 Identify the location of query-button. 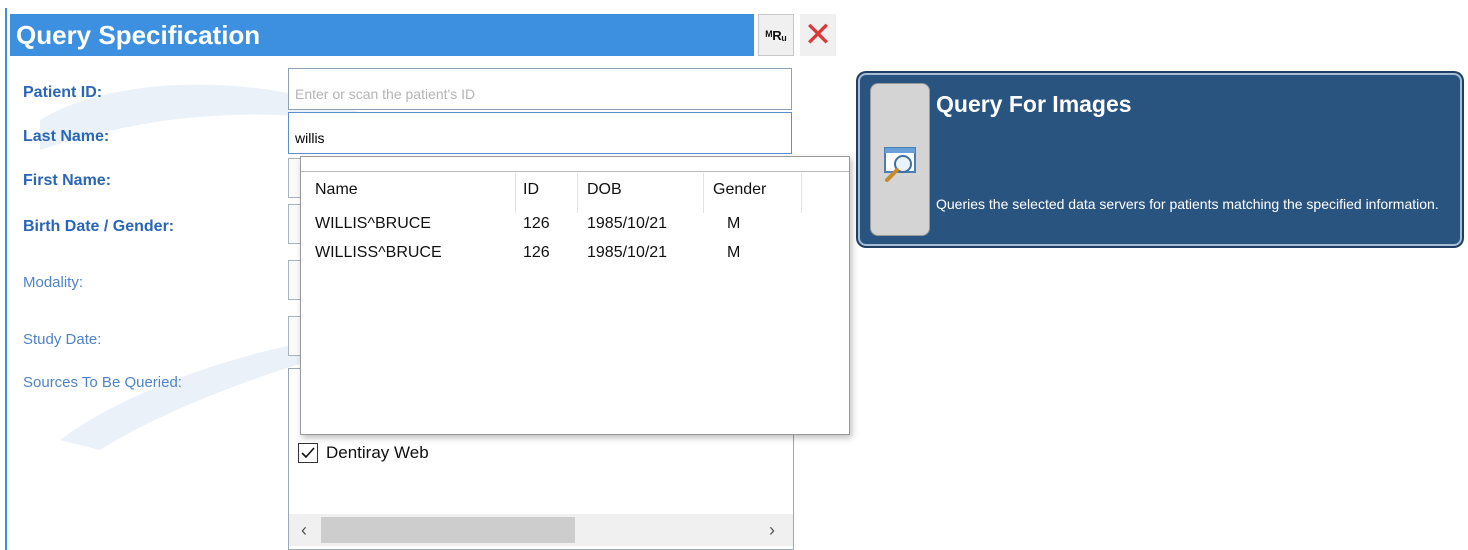
(900, 159).